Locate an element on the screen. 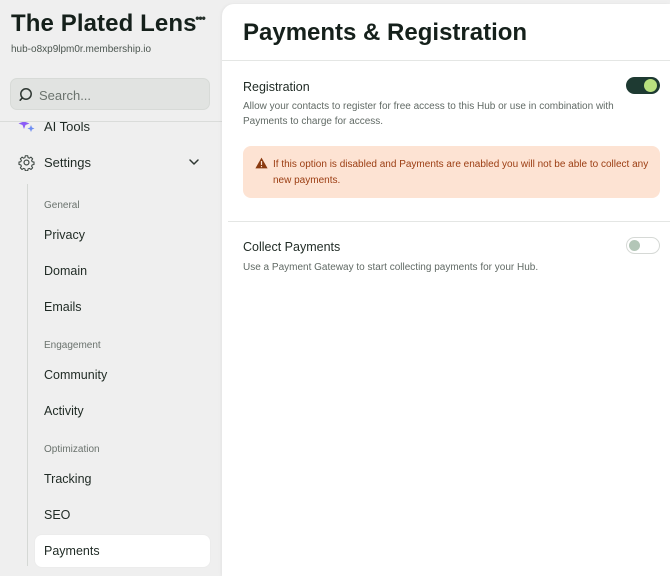 The height and width of the screenshot is (576, 670). sidebar-item-emails: Emails is located at coordinates (63, 307).